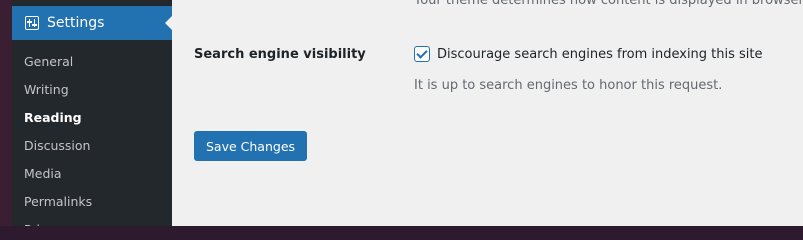  I want to click on sidebar-item-media: Media, so click(92, 172).